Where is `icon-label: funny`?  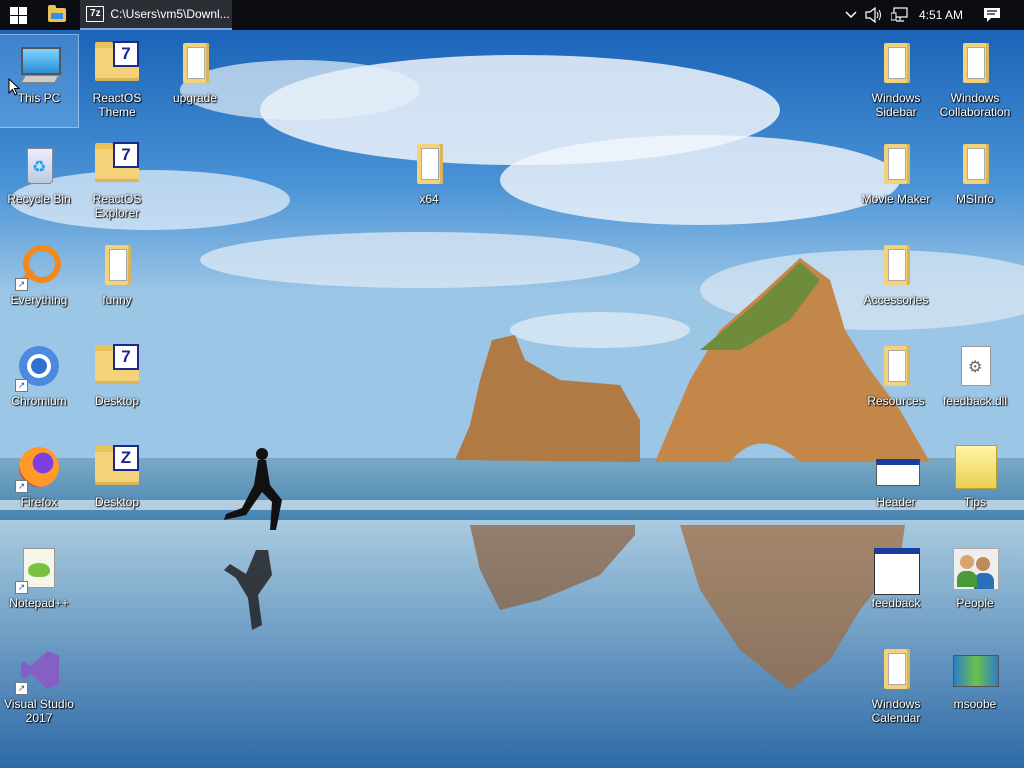 icon-label: funny is located at coordinates (117, 300).